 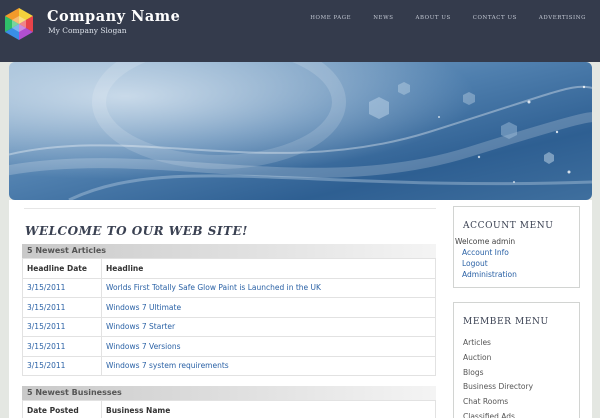 I want to click on column-header-date-posted: Date Posted, so click(x=62, y=409).